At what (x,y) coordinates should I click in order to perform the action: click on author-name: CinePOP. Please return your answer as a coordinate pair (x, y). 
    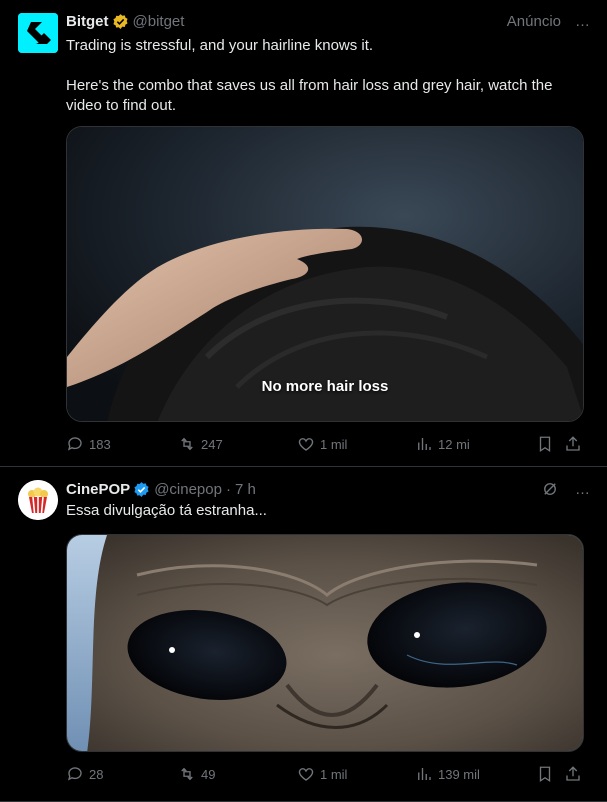
    Looking at the image, I should click on (98, 489).